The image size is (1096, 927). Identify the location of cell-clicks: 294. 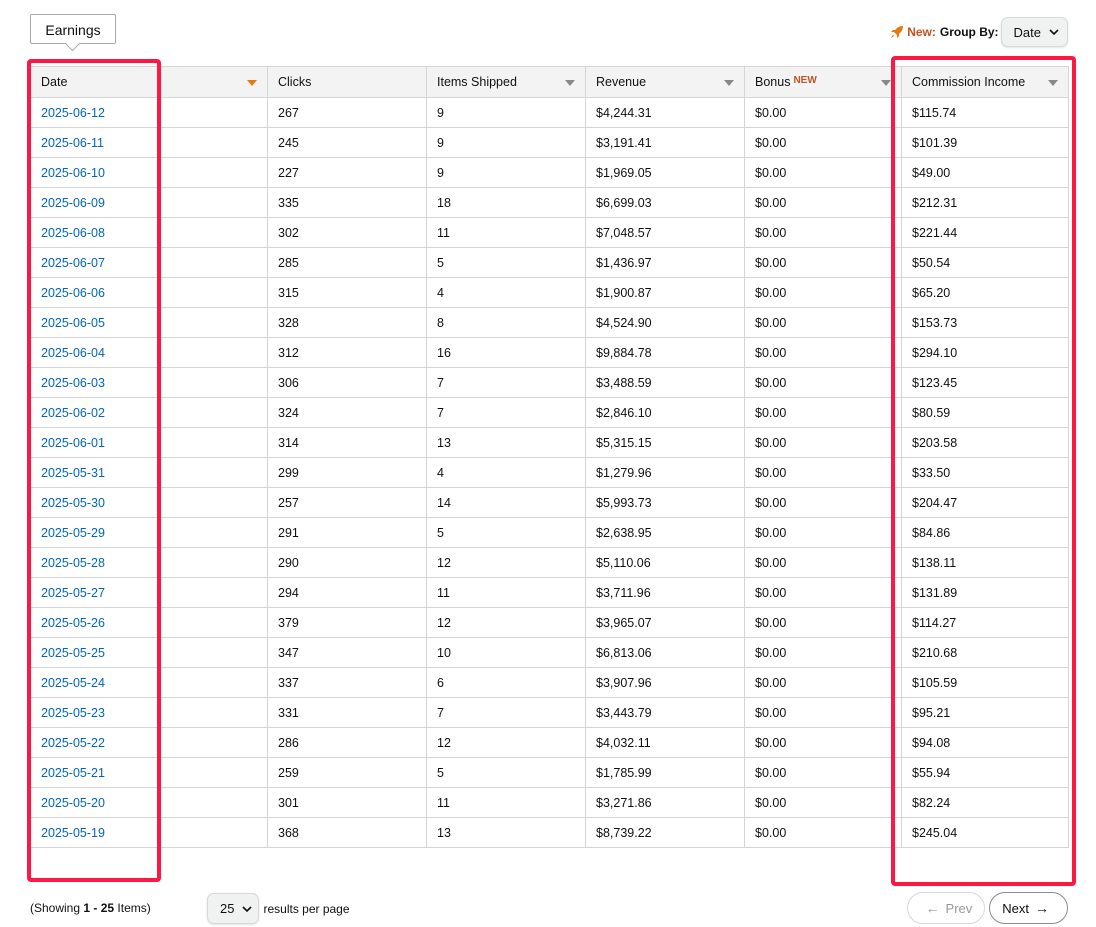
(347, 592).